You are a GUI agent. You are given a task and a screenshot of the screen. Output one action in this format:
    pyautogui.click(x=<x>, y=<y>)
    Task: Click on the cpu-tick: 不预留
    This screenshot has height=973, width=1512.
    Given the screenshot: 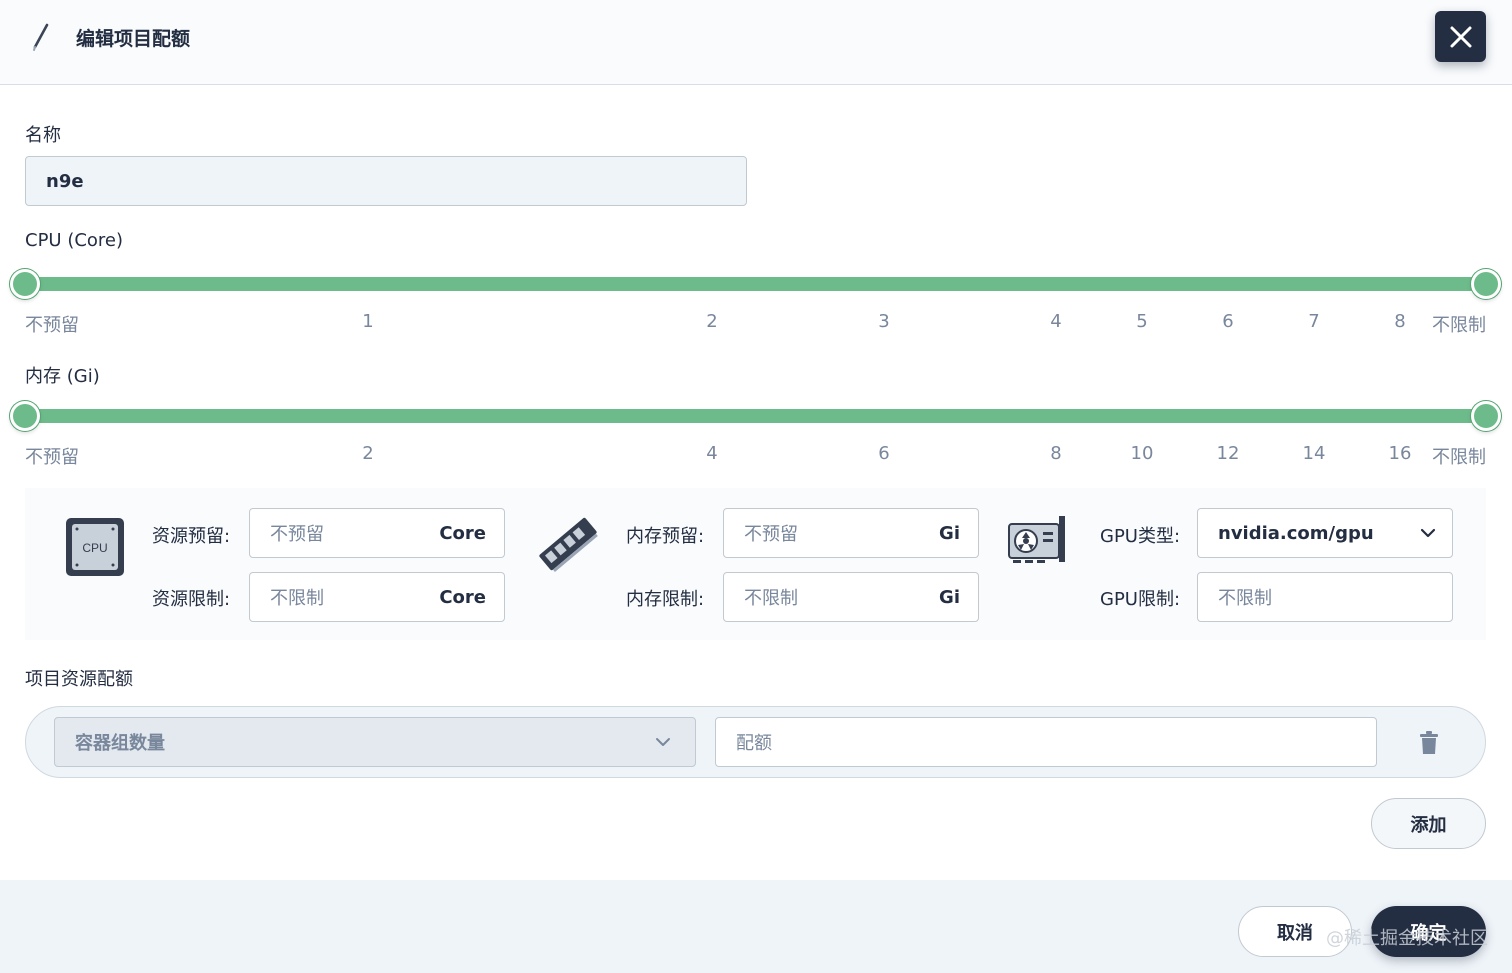 What is the action you would take?
    pyautogui.click(x=52, y=325)
    